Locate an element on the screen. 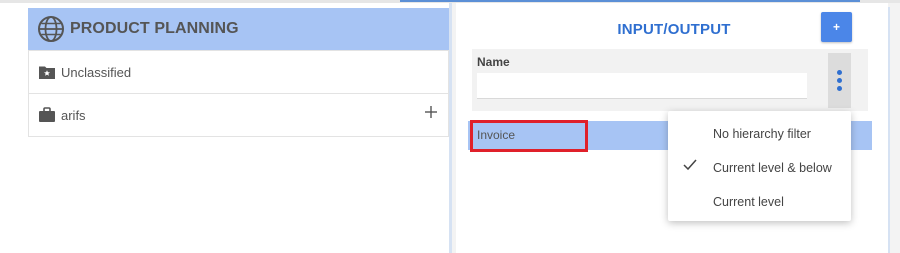 This screenshot has height=253, width=900. tree-item-arifs: arifs is located at coordinates (238, 114).